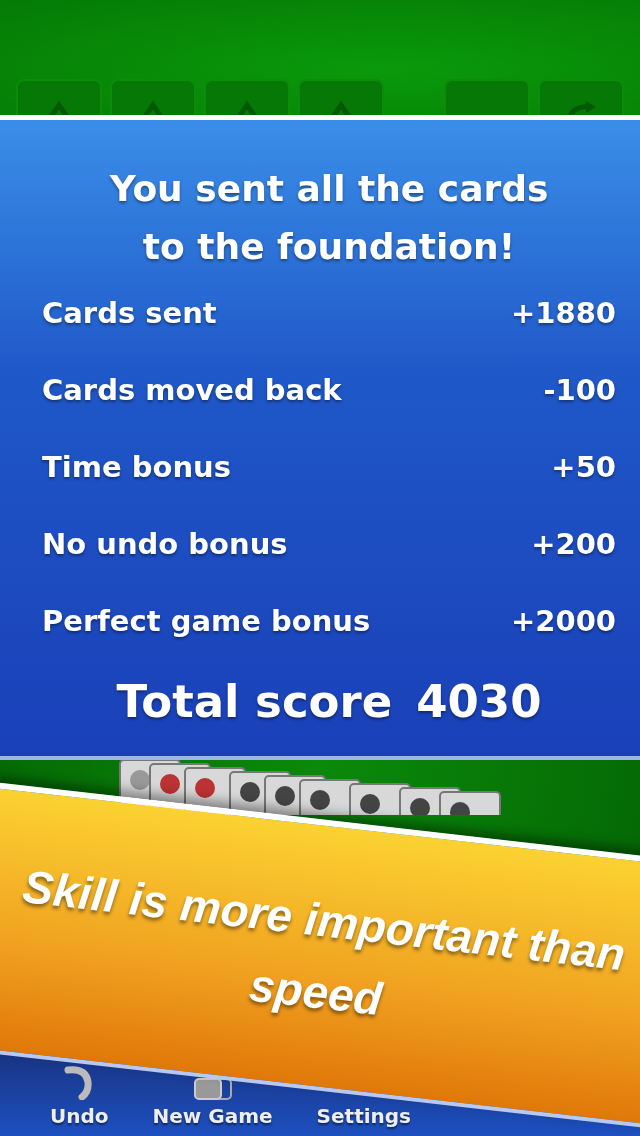 This screenshot has height=1136, width=640. What do you see at coordinates (329, 218) in the screenshot?
I see `results-title: You sent all the cards to the foundation!` at bounding box center [329, 218].